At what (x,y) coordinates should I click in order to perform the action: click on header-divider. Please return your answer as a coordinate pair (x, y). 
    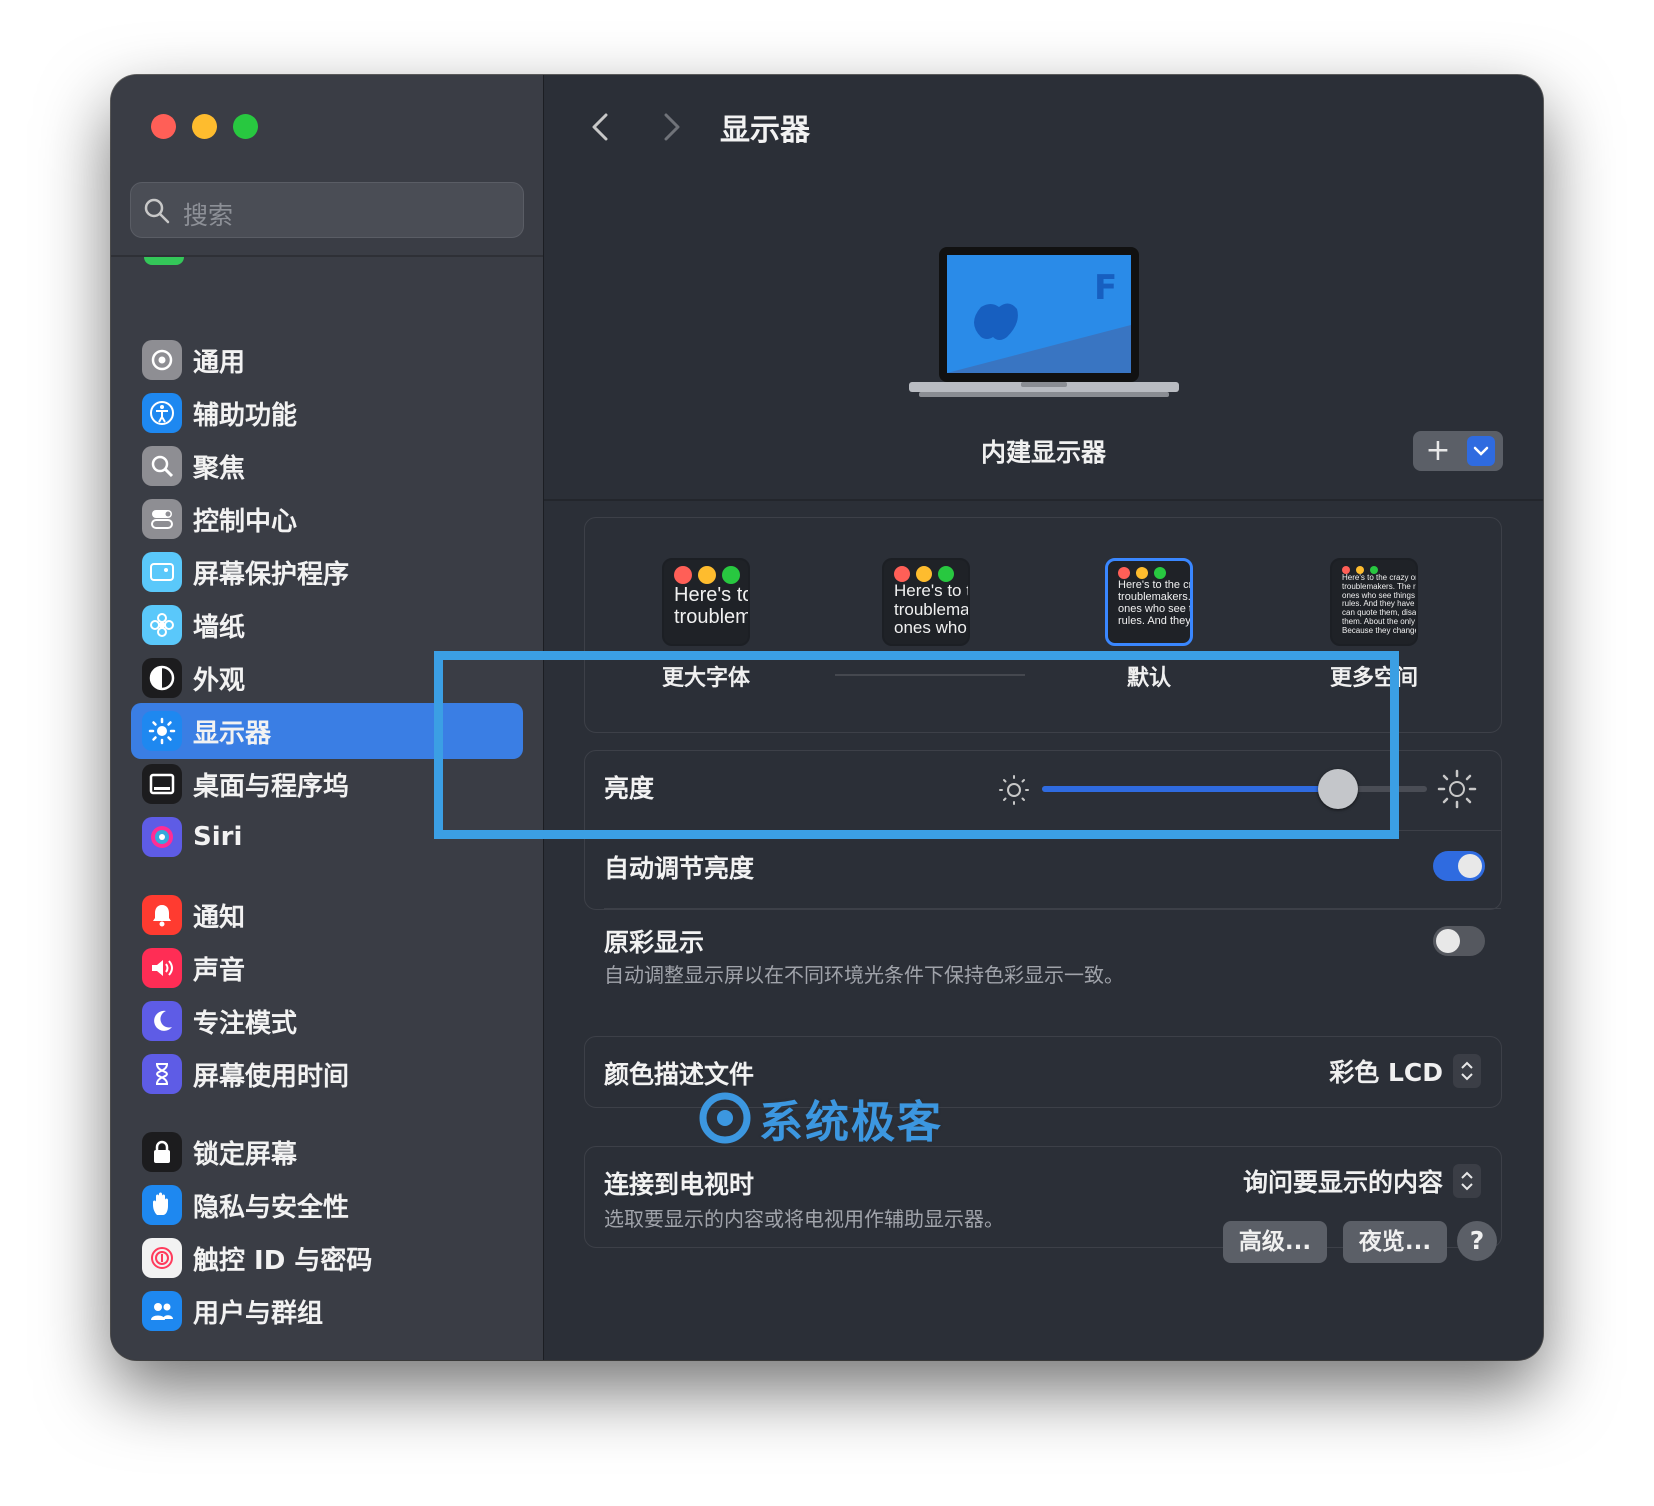
    Looking at the image, I should click on (1043, 500).